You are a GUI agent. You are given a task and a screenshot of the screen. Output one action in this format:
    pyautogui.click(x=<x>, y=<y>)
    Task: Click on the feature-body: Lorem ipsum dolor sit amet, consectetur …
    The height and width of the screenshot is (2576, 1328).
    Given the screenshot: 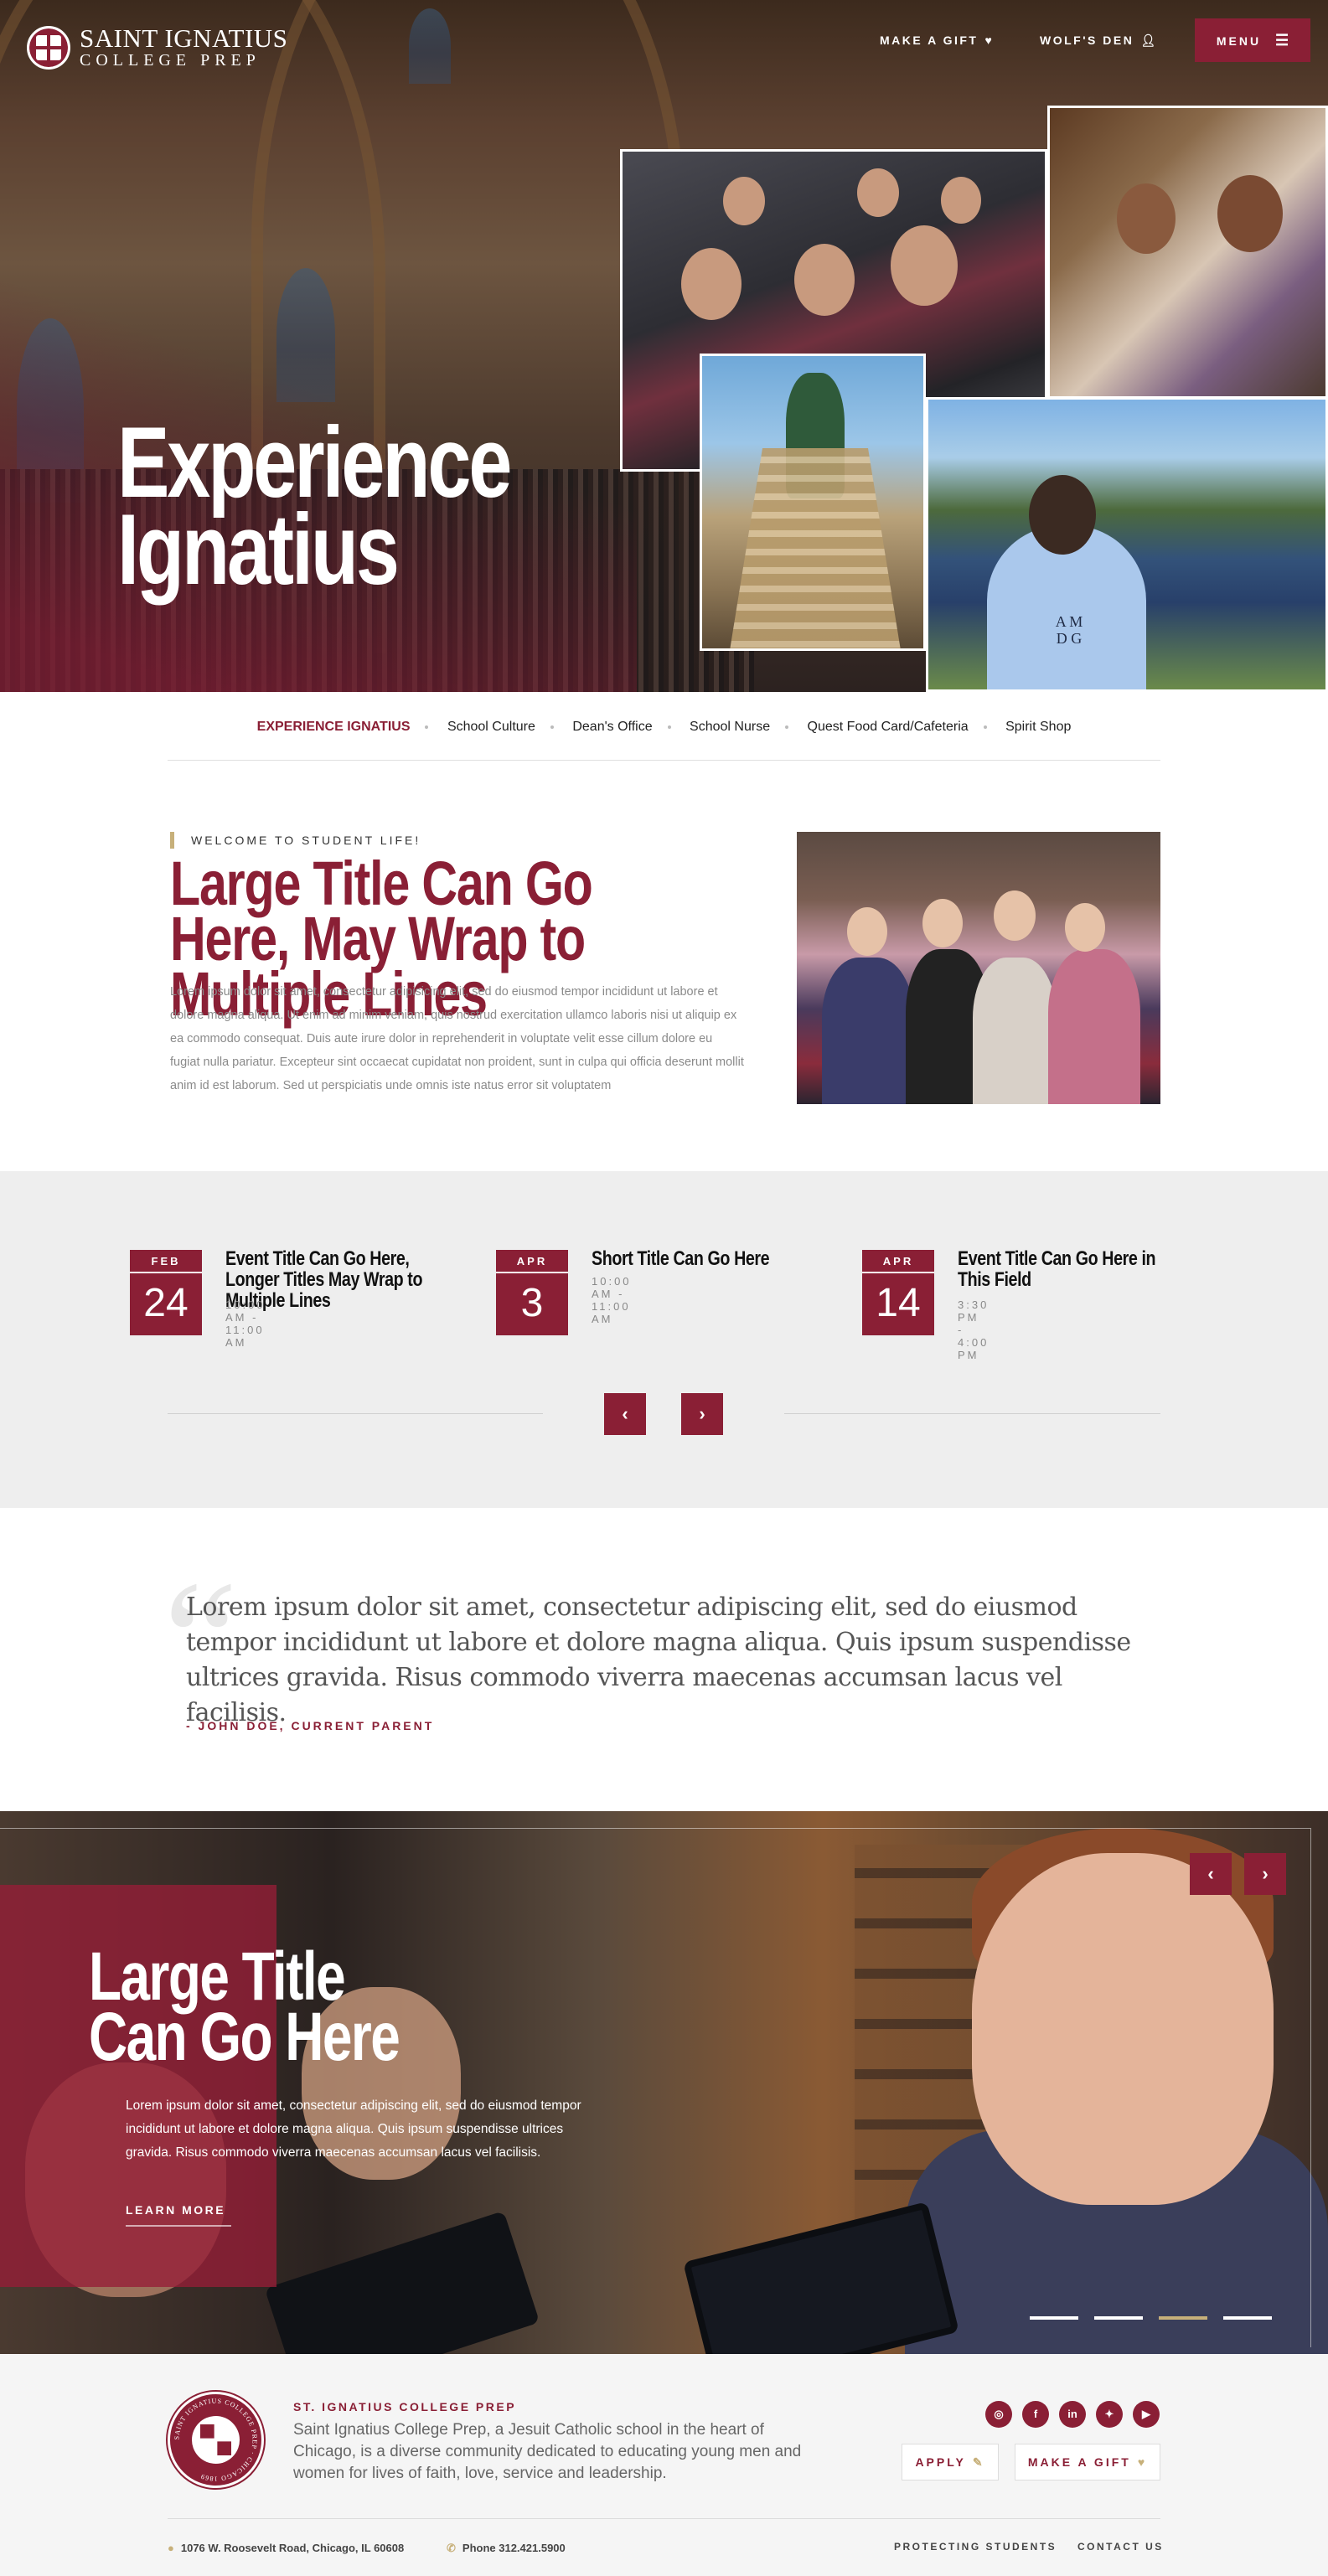 What is the action you would take?
    pyautogui.click(x=353, y=2129)
    